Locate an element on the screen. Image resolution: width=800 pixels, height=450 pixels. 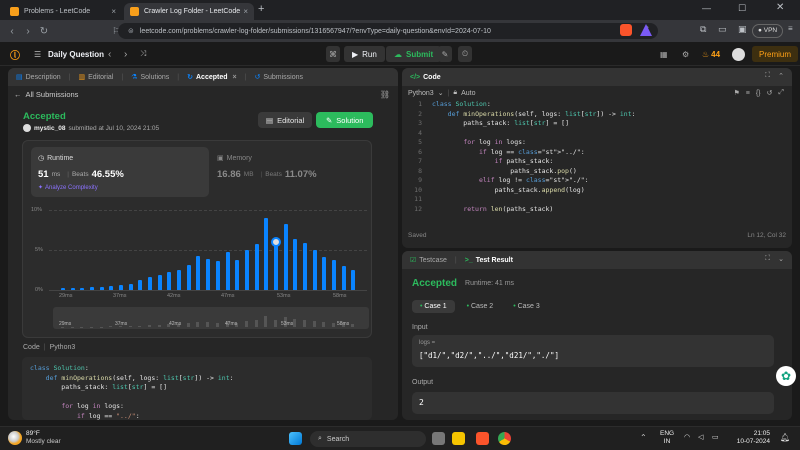
site-info-icon: ⊜ is located at coordinates (131, 31).